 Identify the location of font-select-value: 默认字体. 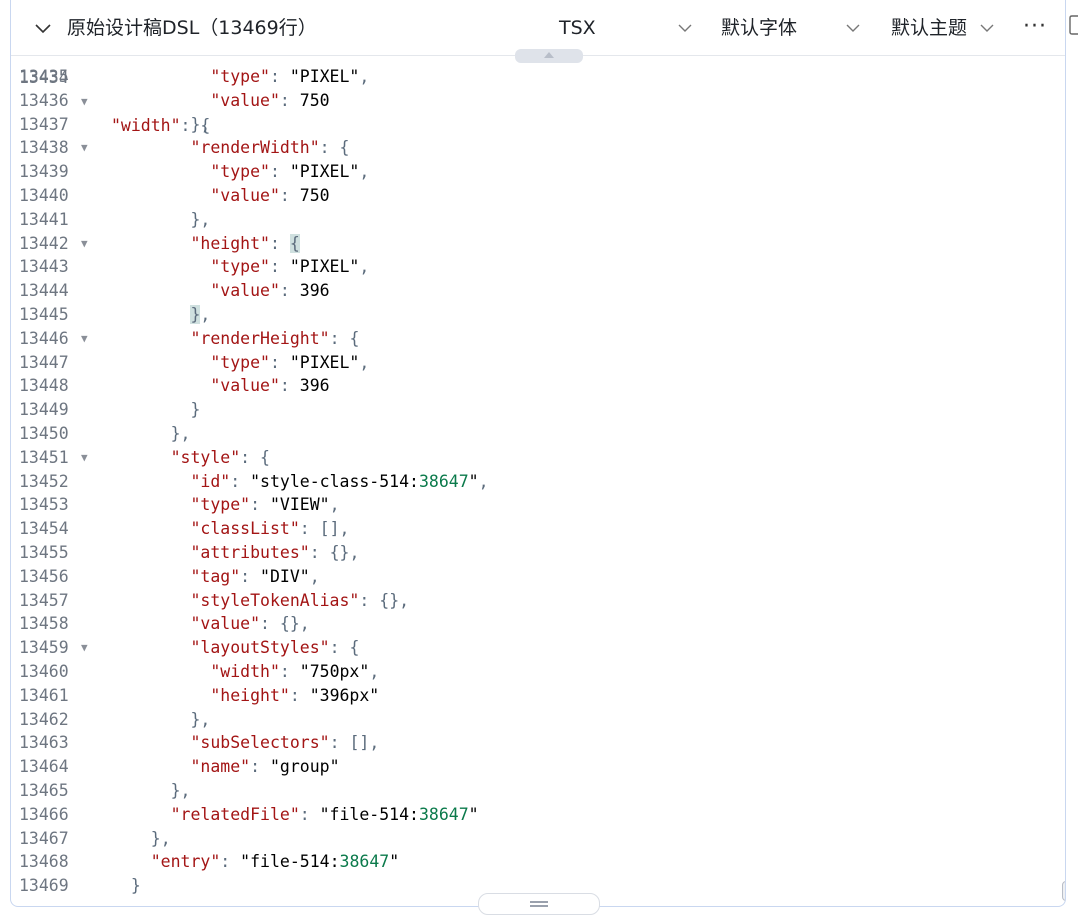
(759, 28).